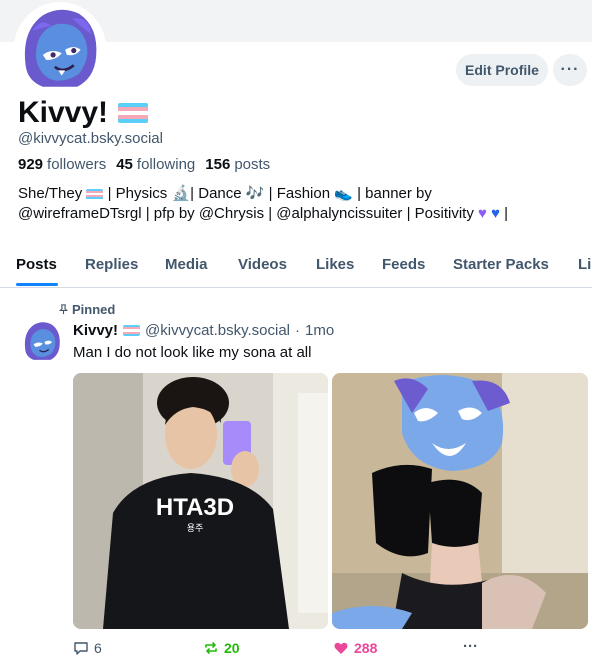 The image size is (592, 657). I want to click on post-header: Kivvy! @kivvycat.bsky.social · 1mo, so click(203, 330).